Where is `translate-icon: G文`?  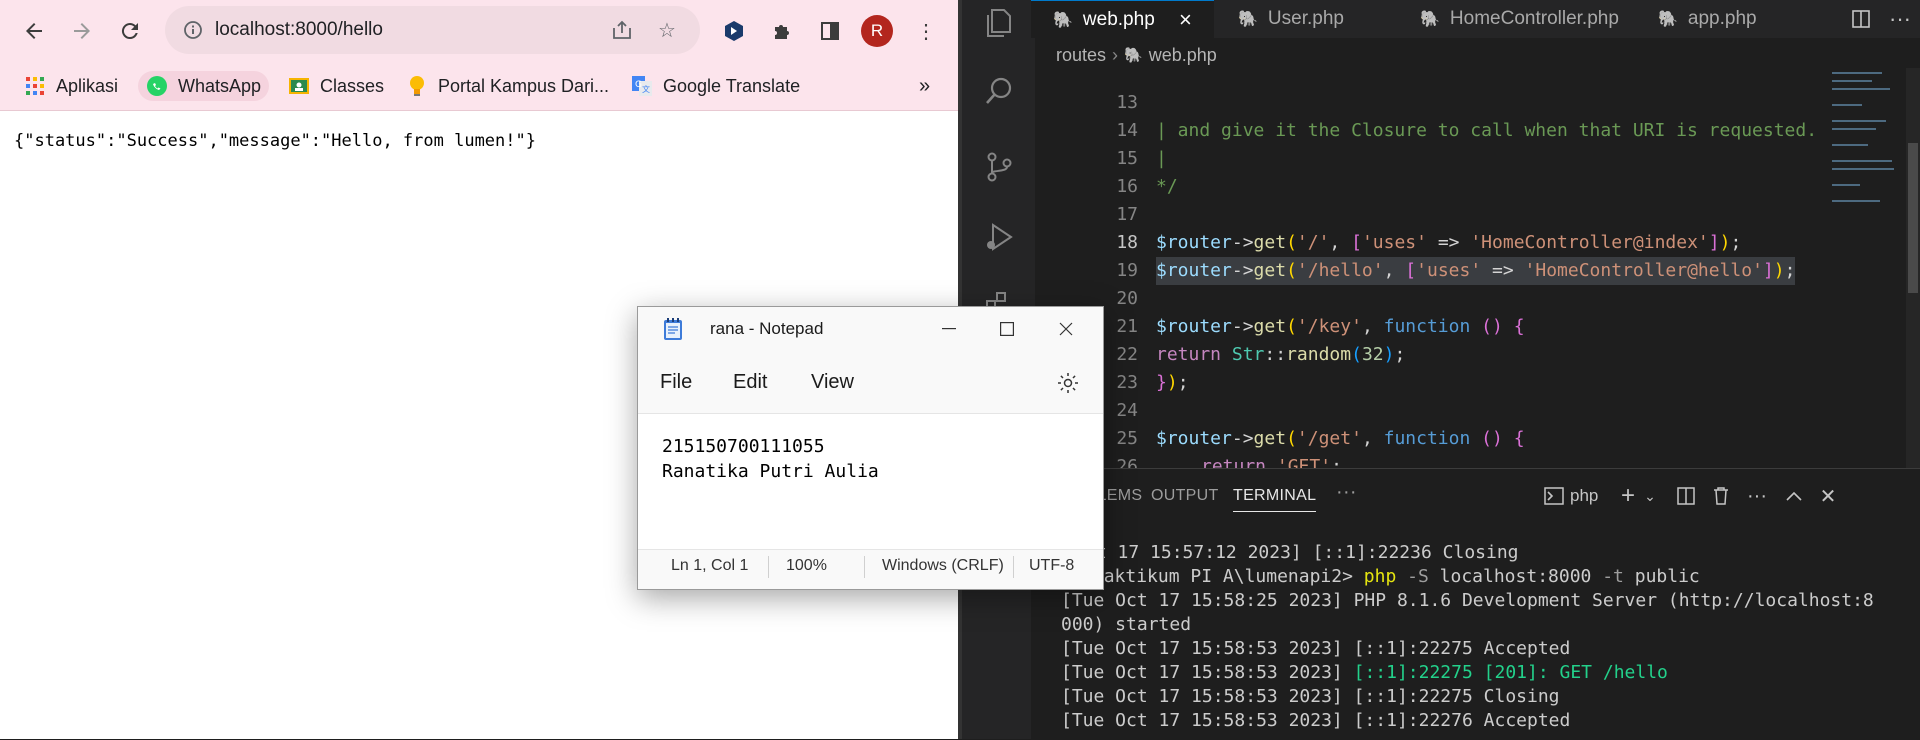
translate-icon: G文 is located at coordinates (642, 86).